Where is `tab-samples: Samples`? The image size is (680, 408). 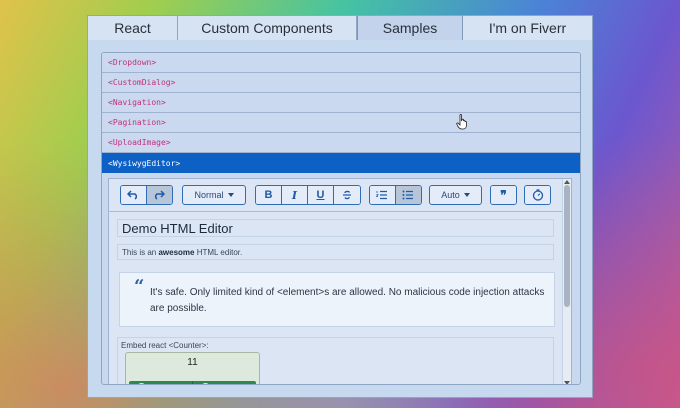
tab-samples: Samples is located at coordinates (410, 28).